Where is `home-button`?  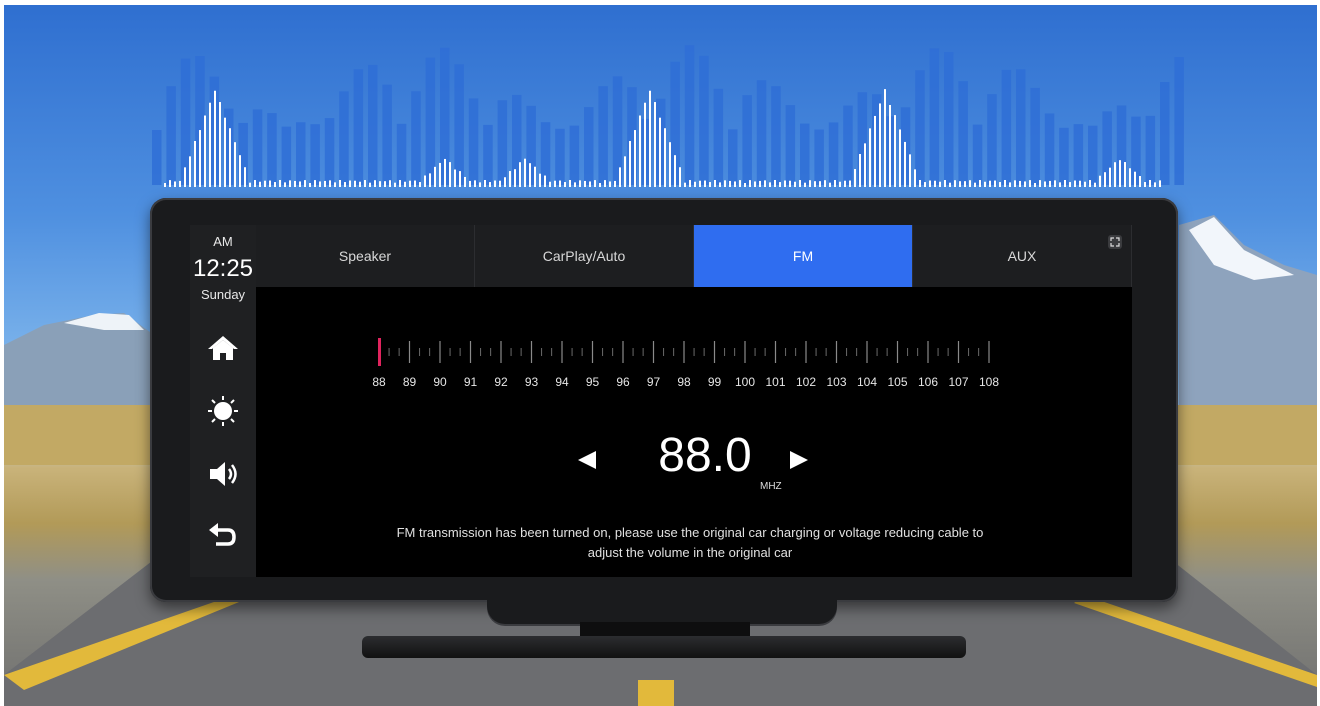
home-button is located at coordinates (223, 348).